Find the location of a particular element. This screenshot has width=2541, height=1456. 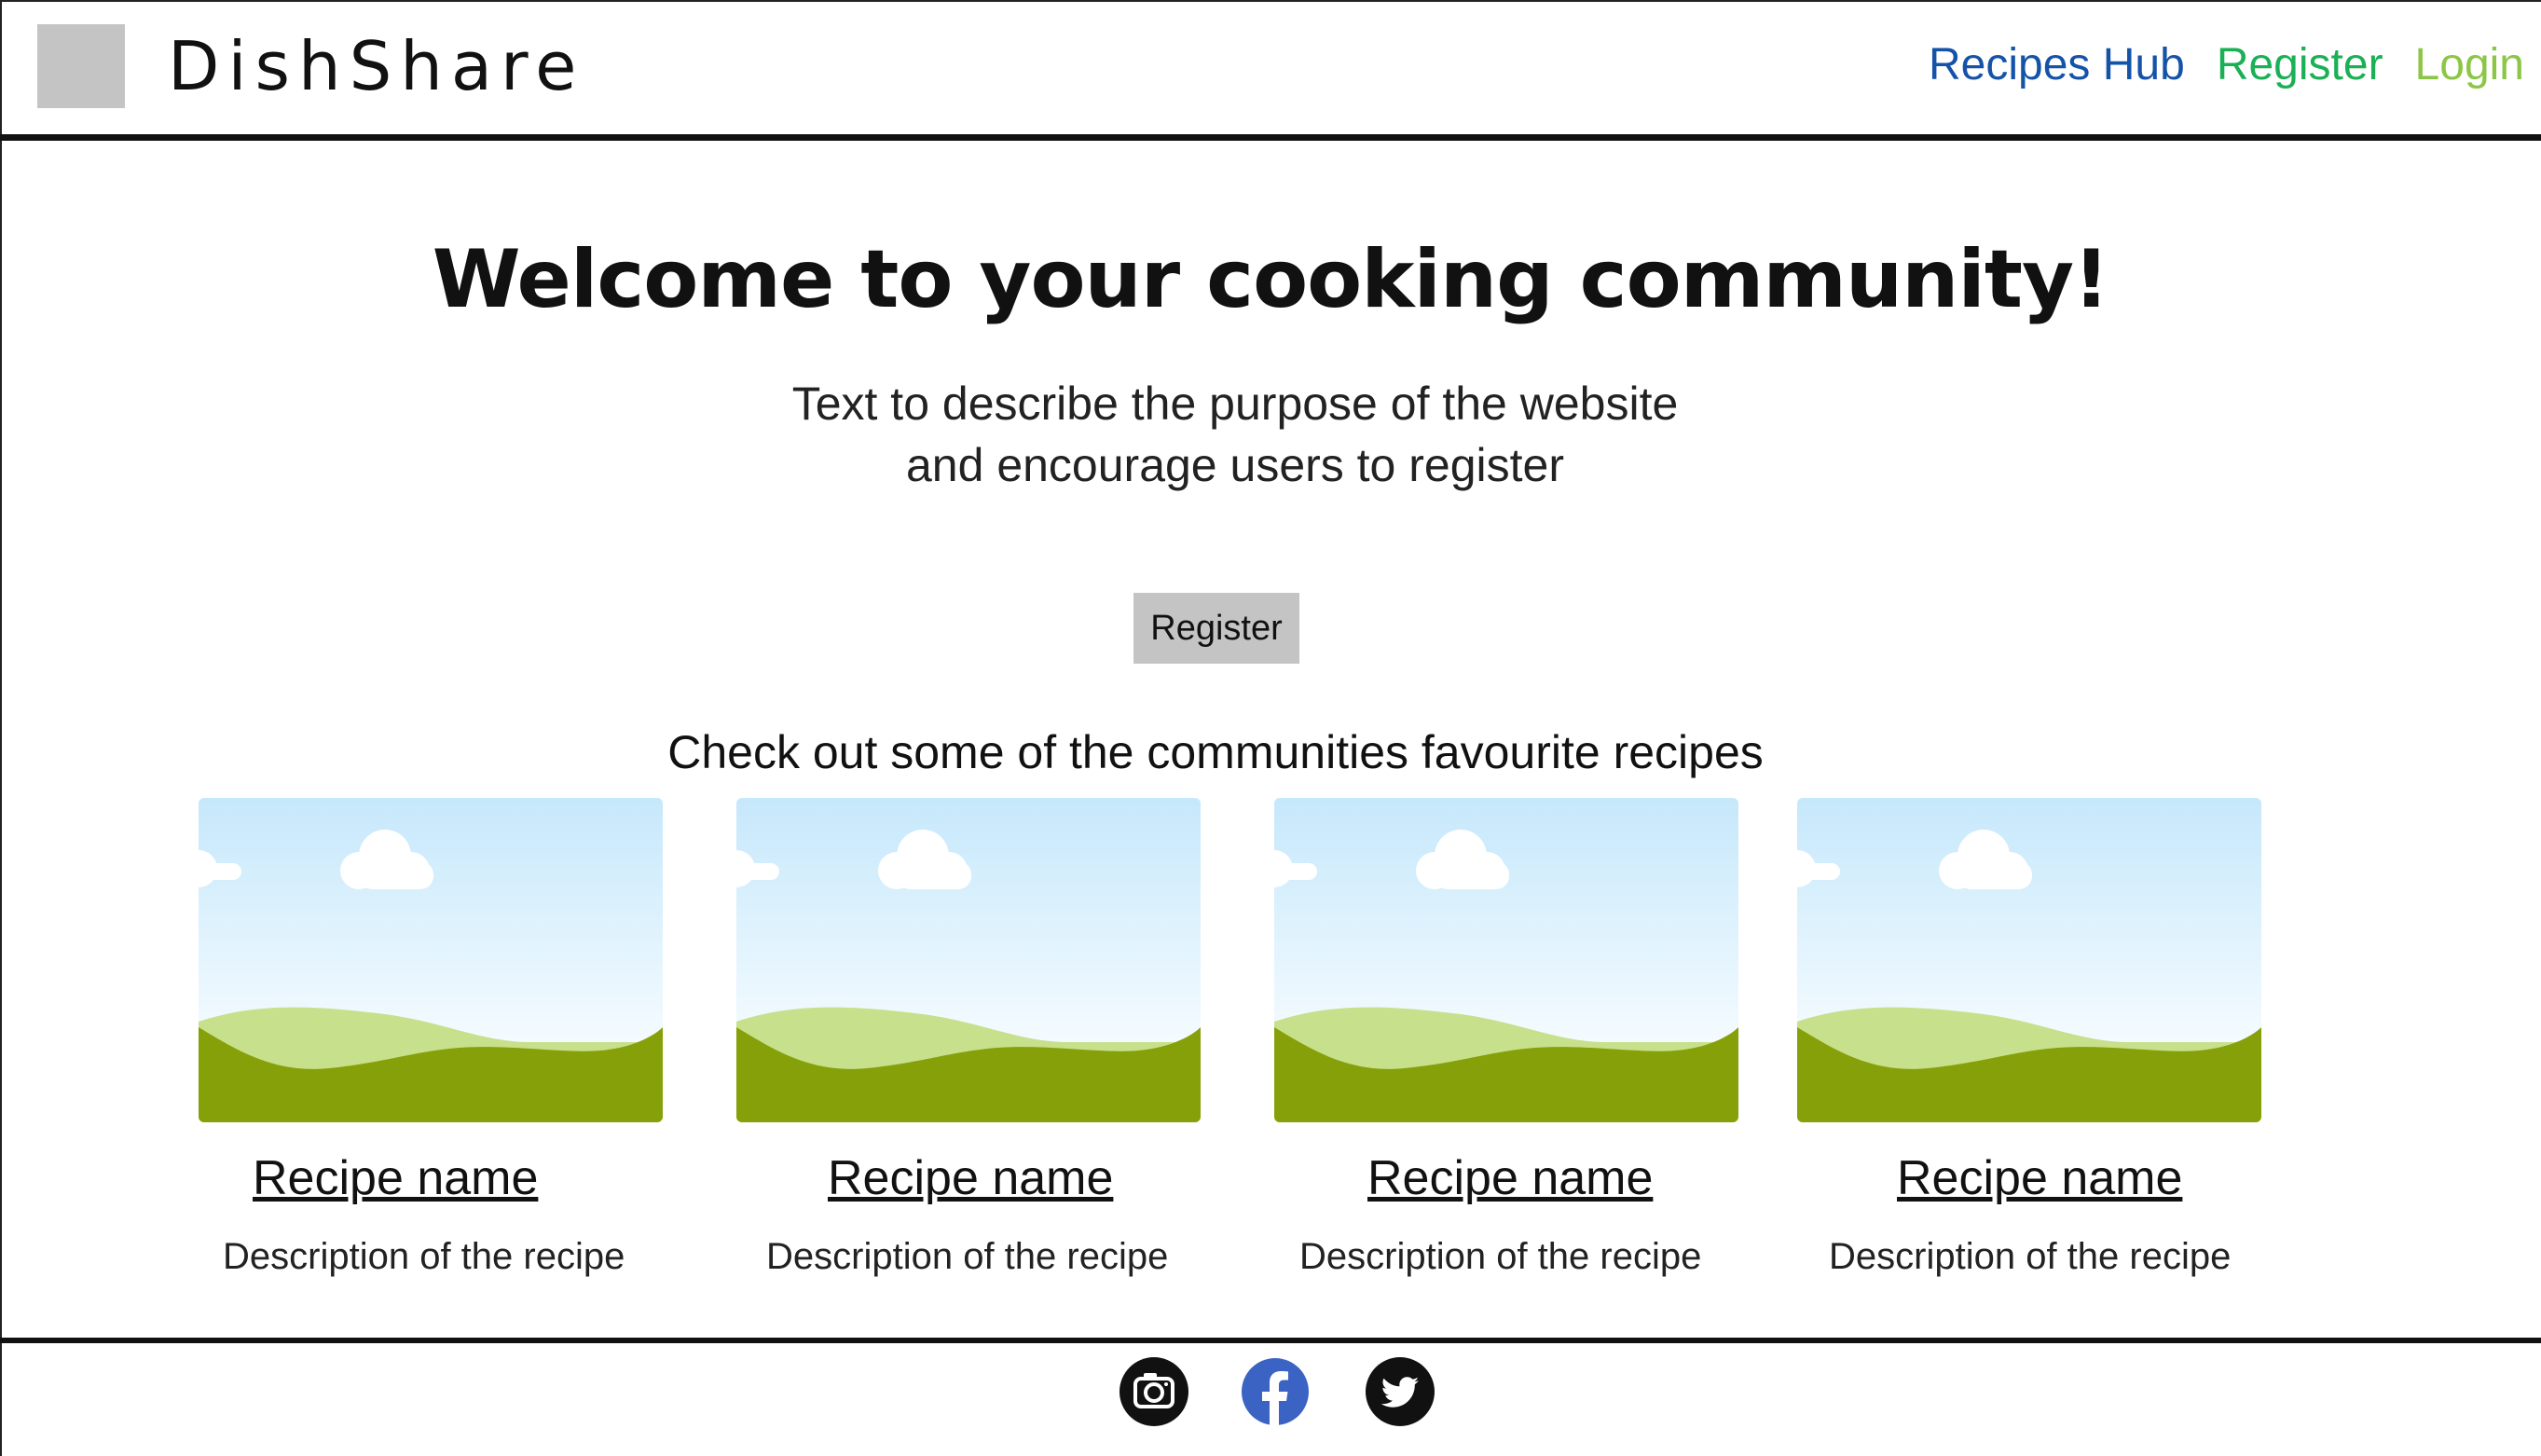

brand-name: DishShare is located at coordinates (376, 66).